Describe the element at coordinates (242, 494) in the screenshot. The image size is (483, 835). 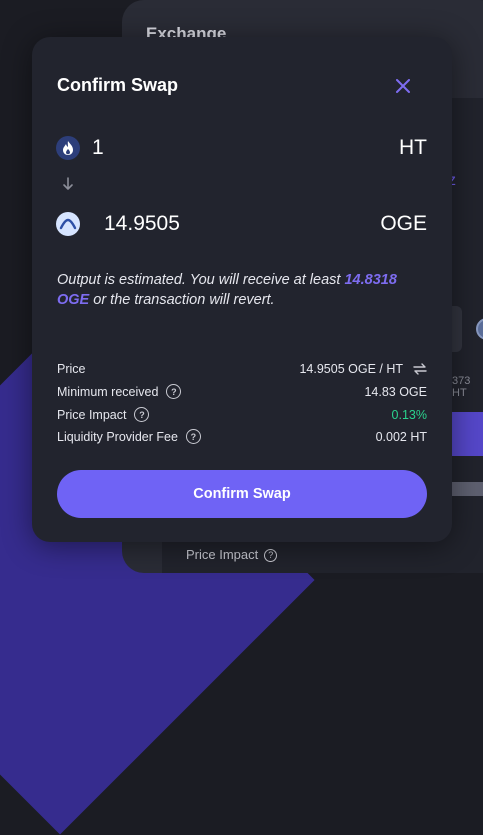
I see `confirm-swap-button: Confirm Swap` at that location.